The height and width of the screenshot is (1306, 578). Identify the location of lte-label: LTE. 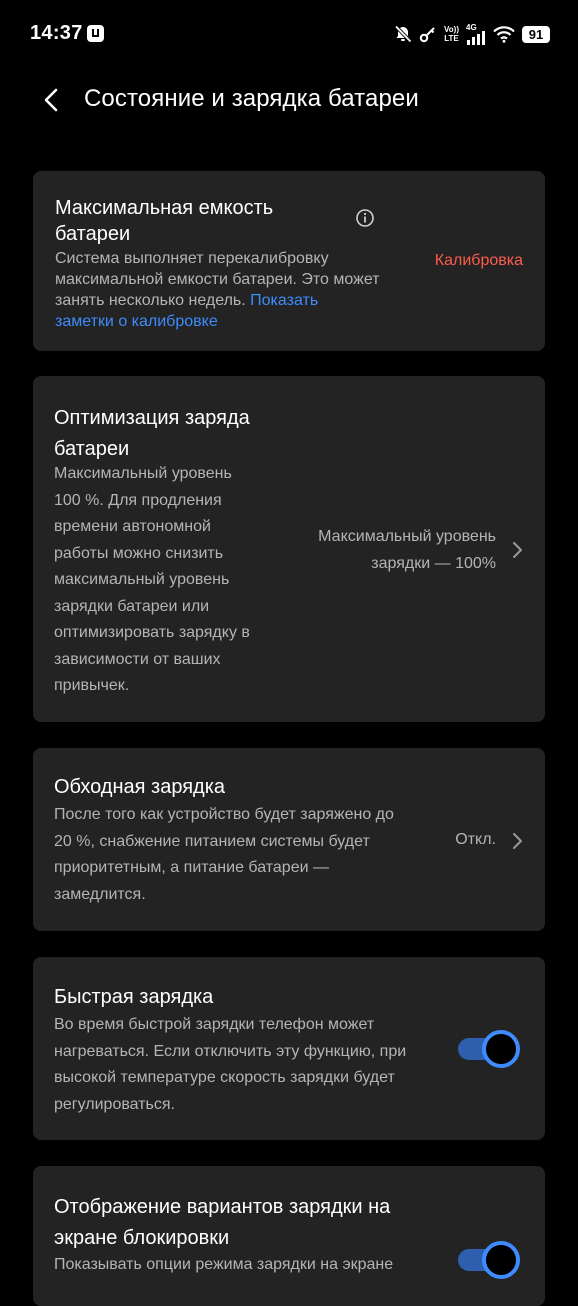
(451, 38).